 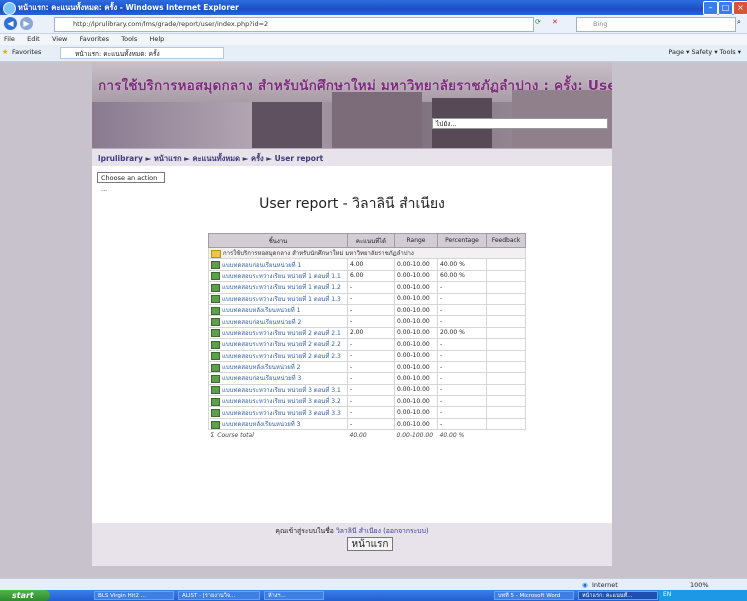 What do you see at coordinates (656, 24) in the screenshot?
I see `search-input: Bing` at bounding box center [656, 24].